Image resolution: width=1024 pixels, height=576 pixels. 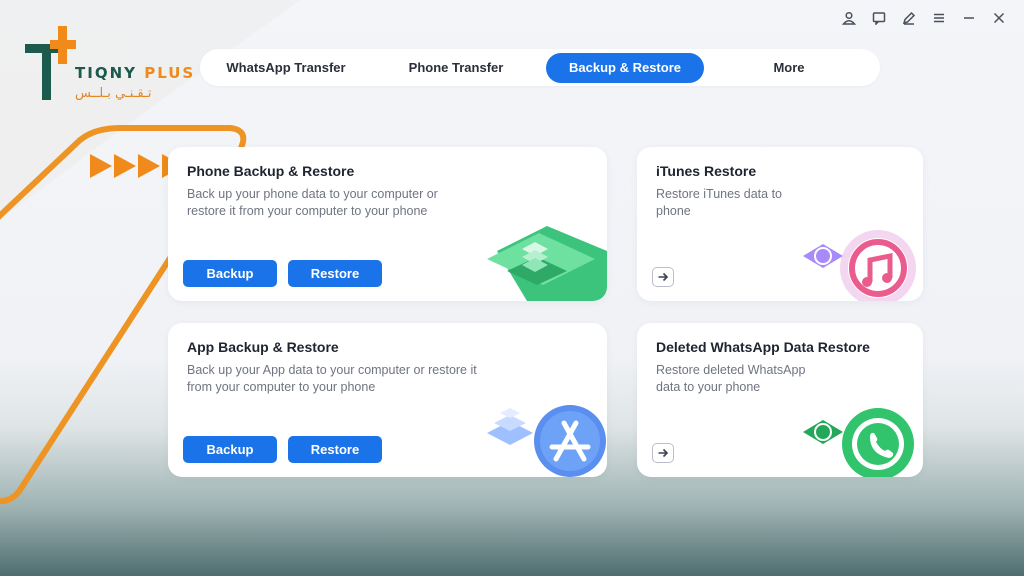 I want to click on window-controls, so click(x=924, y=18).